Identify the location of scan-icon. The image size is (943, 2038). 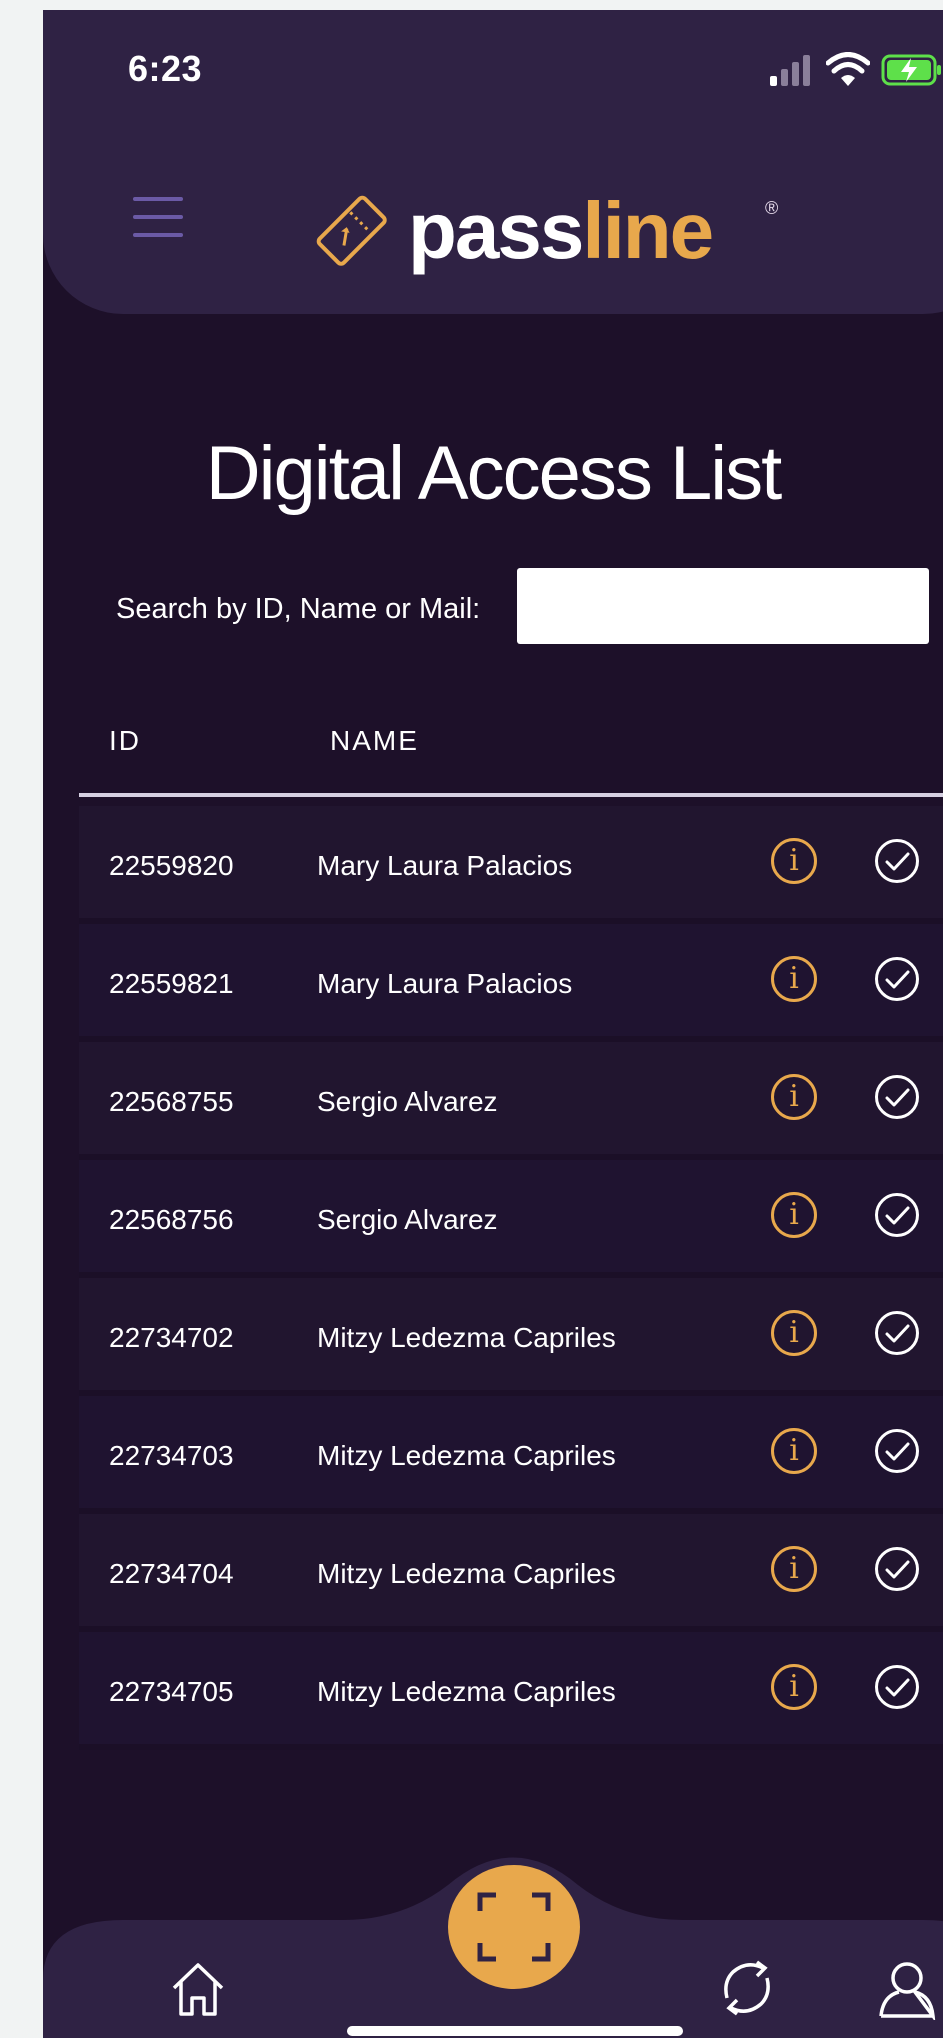
(514, 1927).